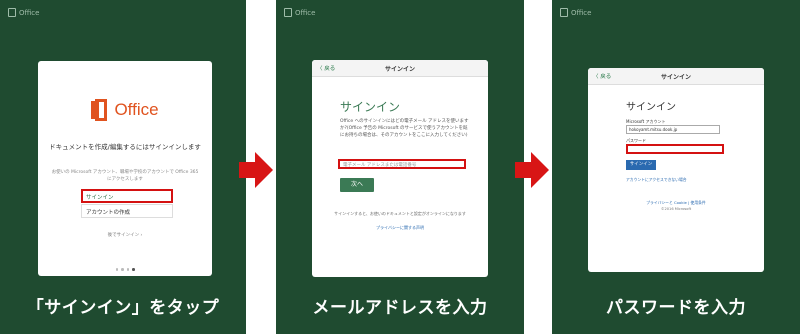 The height and width of the screenshot is (334, 800). Describe the element at coordinates (656, 180) in the screenshot. I see `cant-access-link: アカウントにアクセスできない場合` at that location.